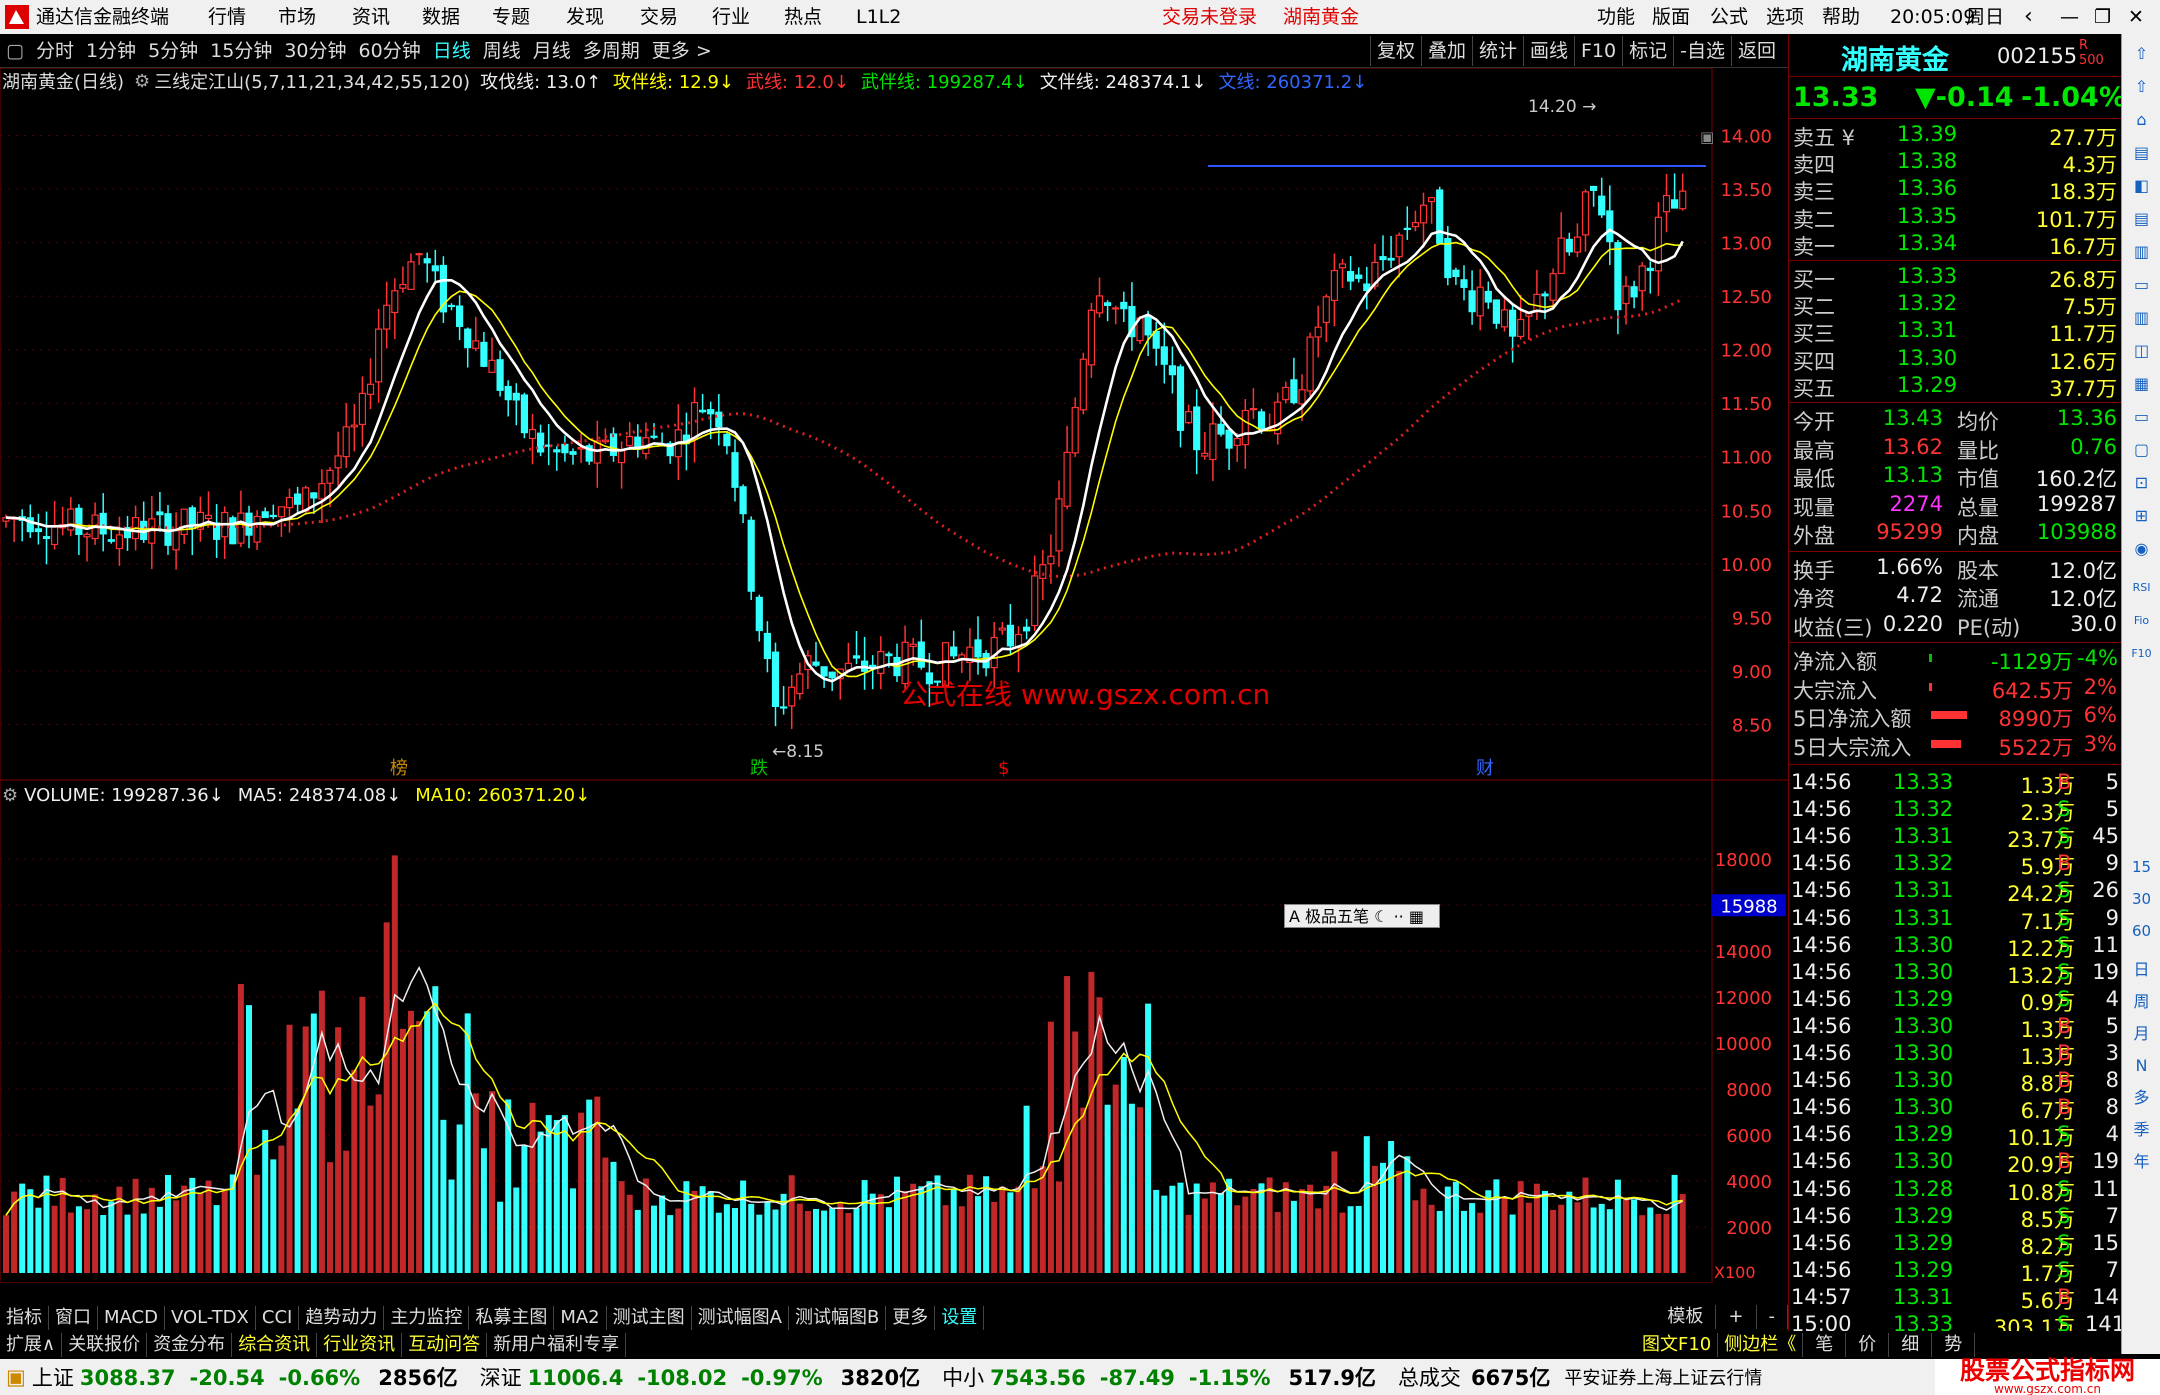  What do you see at coordinates (278, 1318) in the screenshot?
I see `indicator-tab-4: CCI` at bounding box center [278, 1318].